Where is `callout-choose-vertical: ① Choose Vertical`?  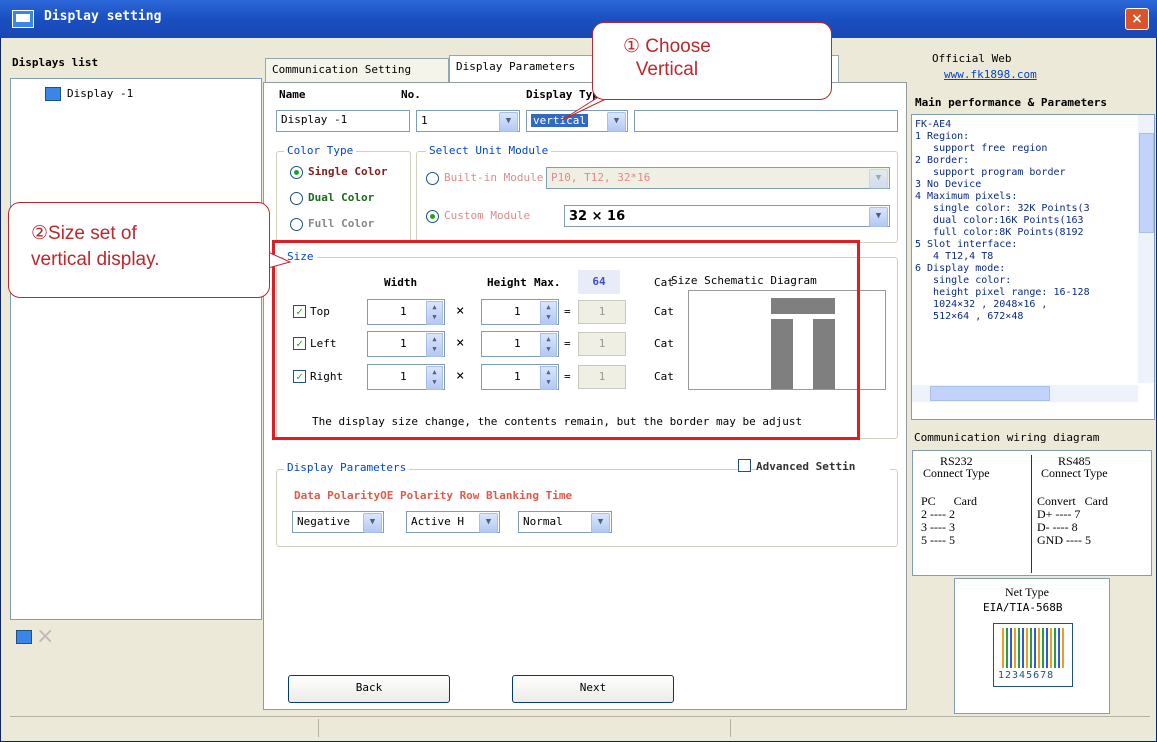
callout-choose-vertical: ① Choose Vertical is located at coordinates (712, 61).